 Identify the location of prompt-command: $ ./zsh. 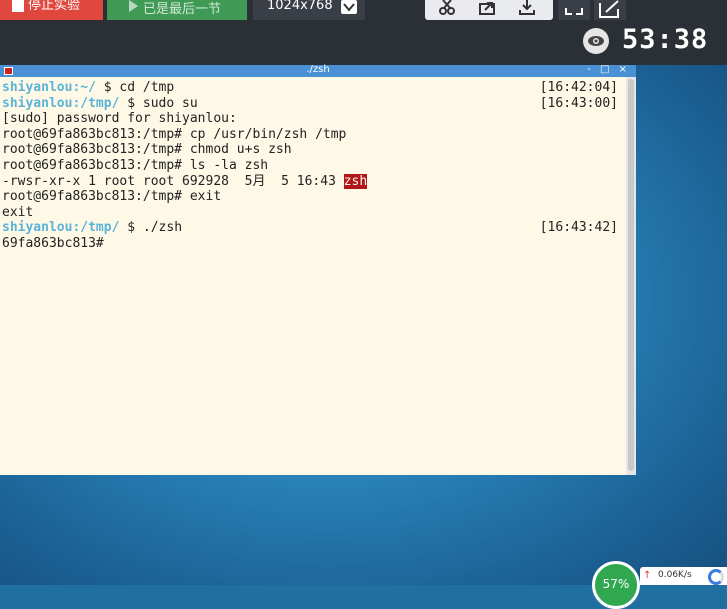
(151, 228).